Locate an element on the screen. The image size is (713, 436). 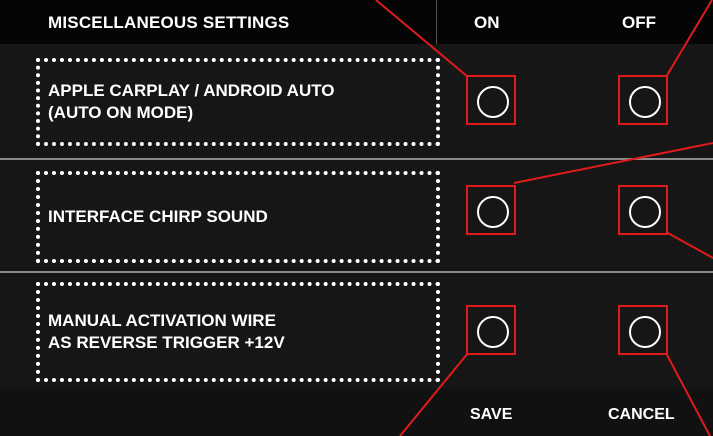
carplay-off-radio is located at coordinates (643, 100).